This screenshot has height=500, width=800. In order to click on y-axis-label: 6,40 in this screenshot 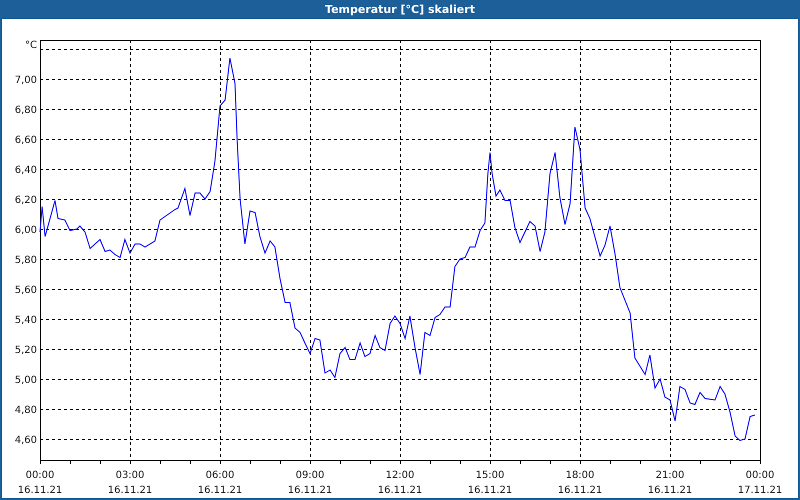, I will do `click(25, 170)`.